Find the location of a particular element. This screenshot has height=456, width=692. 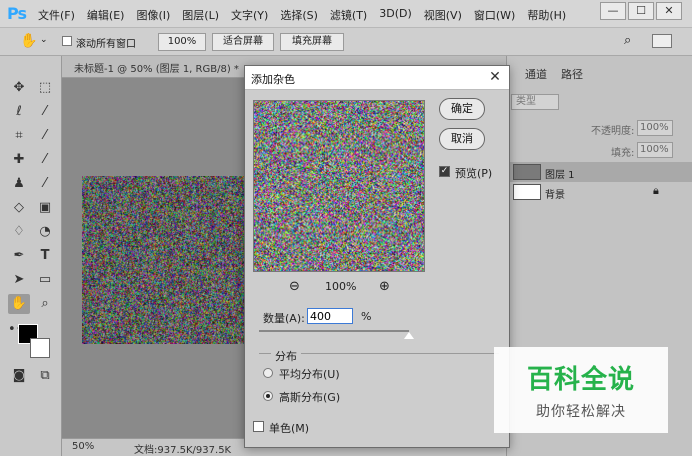

layer-name: 图层 1 is located at coordinates (560, 175).